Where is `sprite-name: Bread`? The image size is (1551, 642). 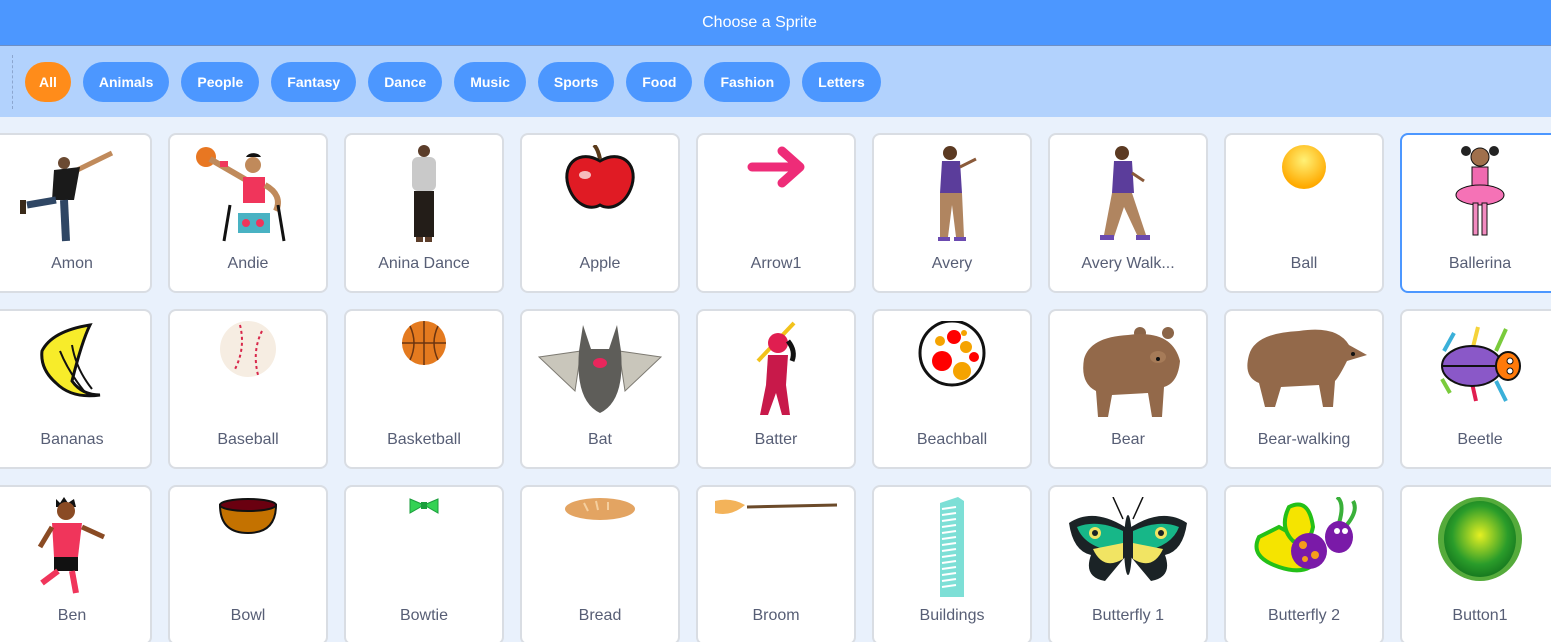 sprite-name: Bread is located at coordinates (600, 615).